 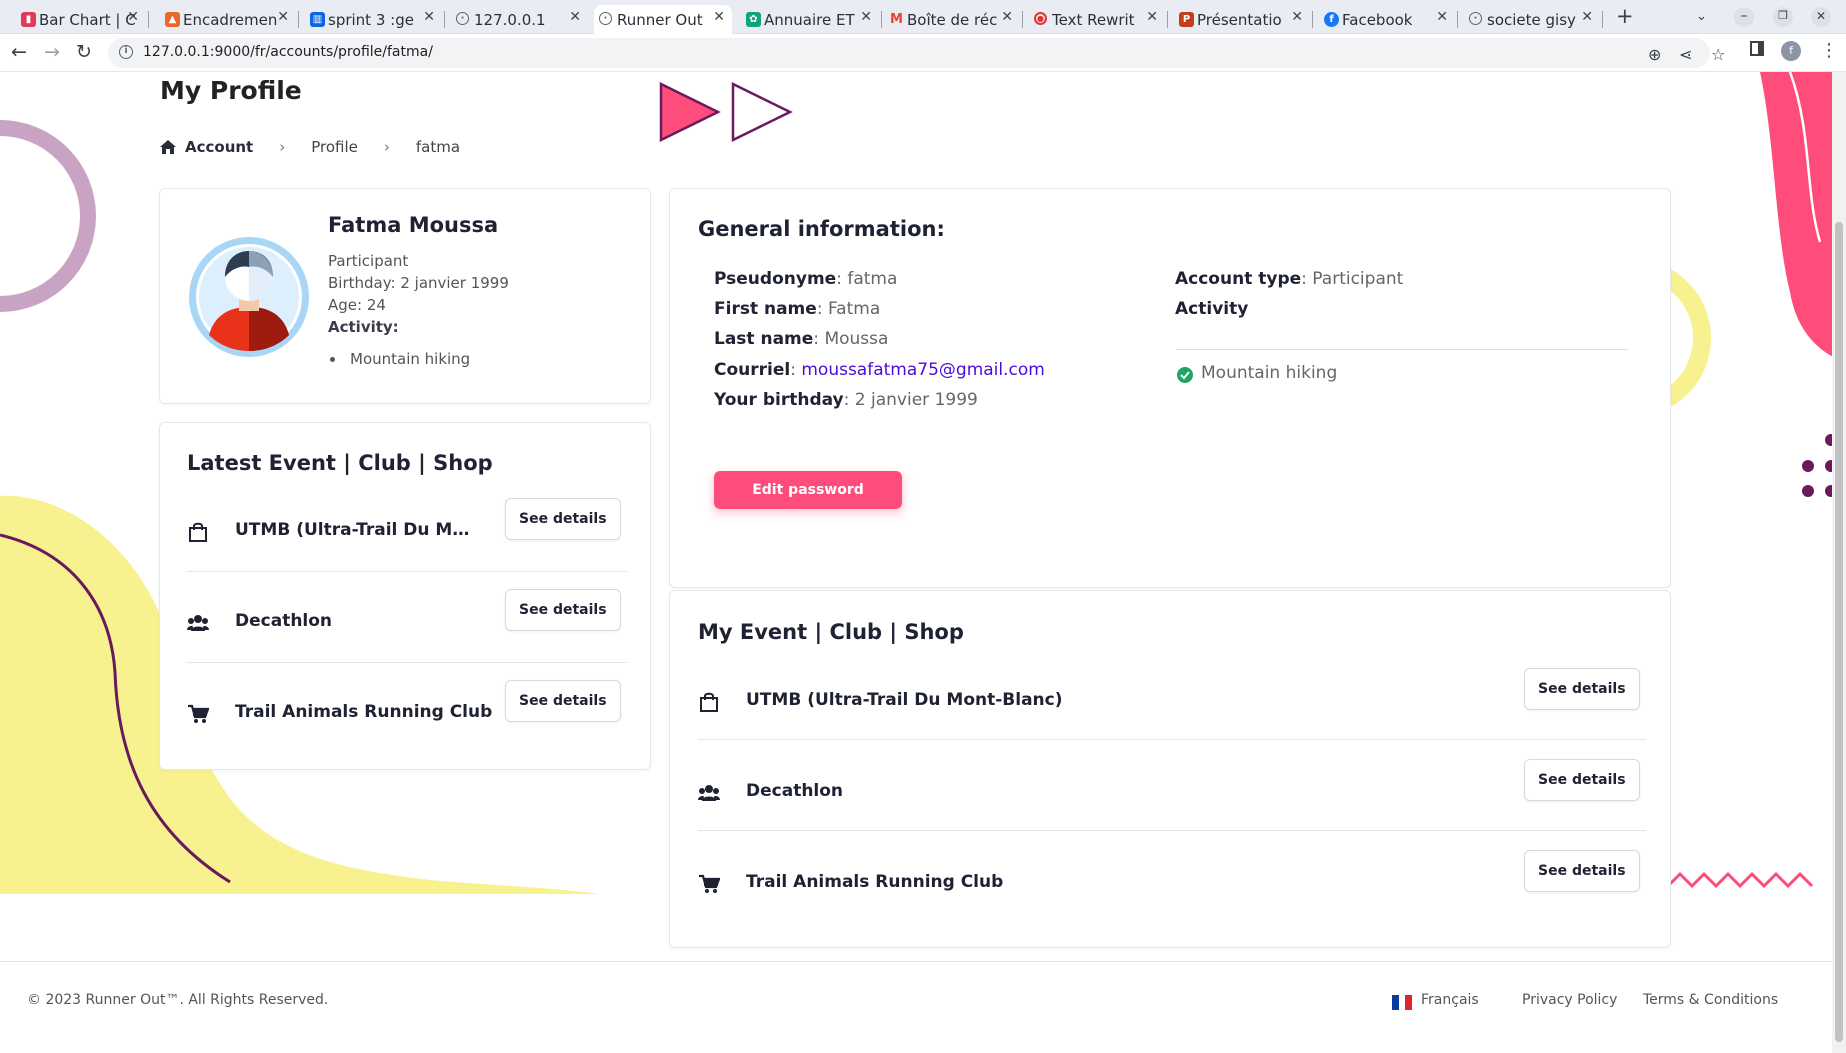 I want to click on email-link: moussafatma75@gmail.com, so click(x=922, y=370).